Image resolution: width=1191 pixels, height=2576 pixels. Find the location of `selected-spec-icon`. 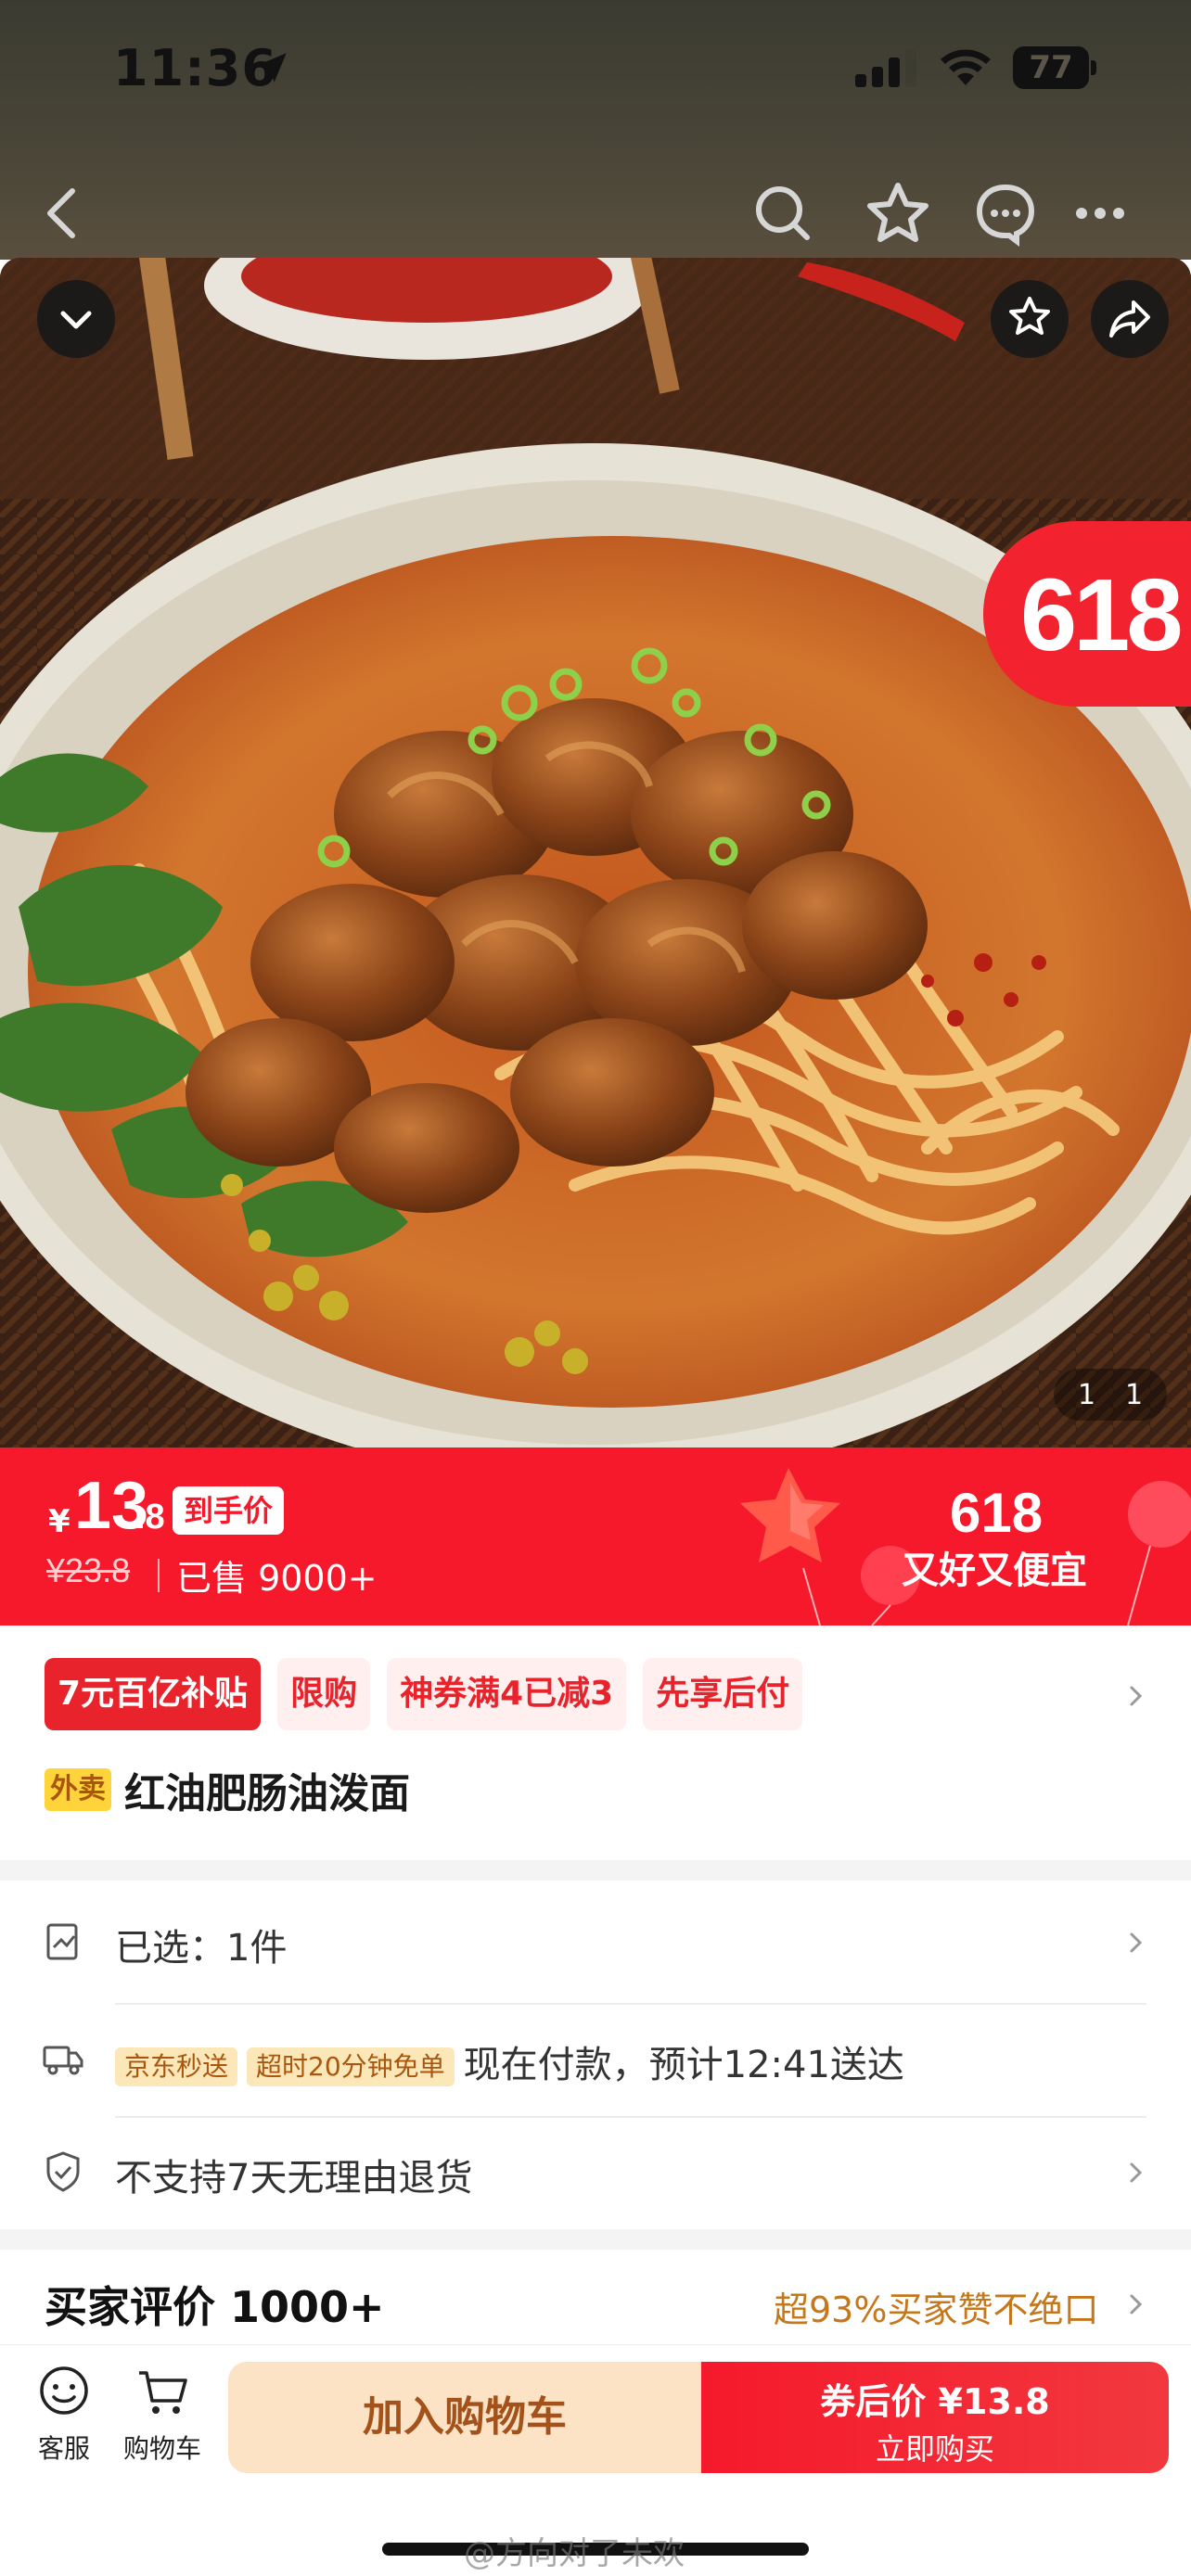

selected-spec-icon is located at coordinates (62, 1941).